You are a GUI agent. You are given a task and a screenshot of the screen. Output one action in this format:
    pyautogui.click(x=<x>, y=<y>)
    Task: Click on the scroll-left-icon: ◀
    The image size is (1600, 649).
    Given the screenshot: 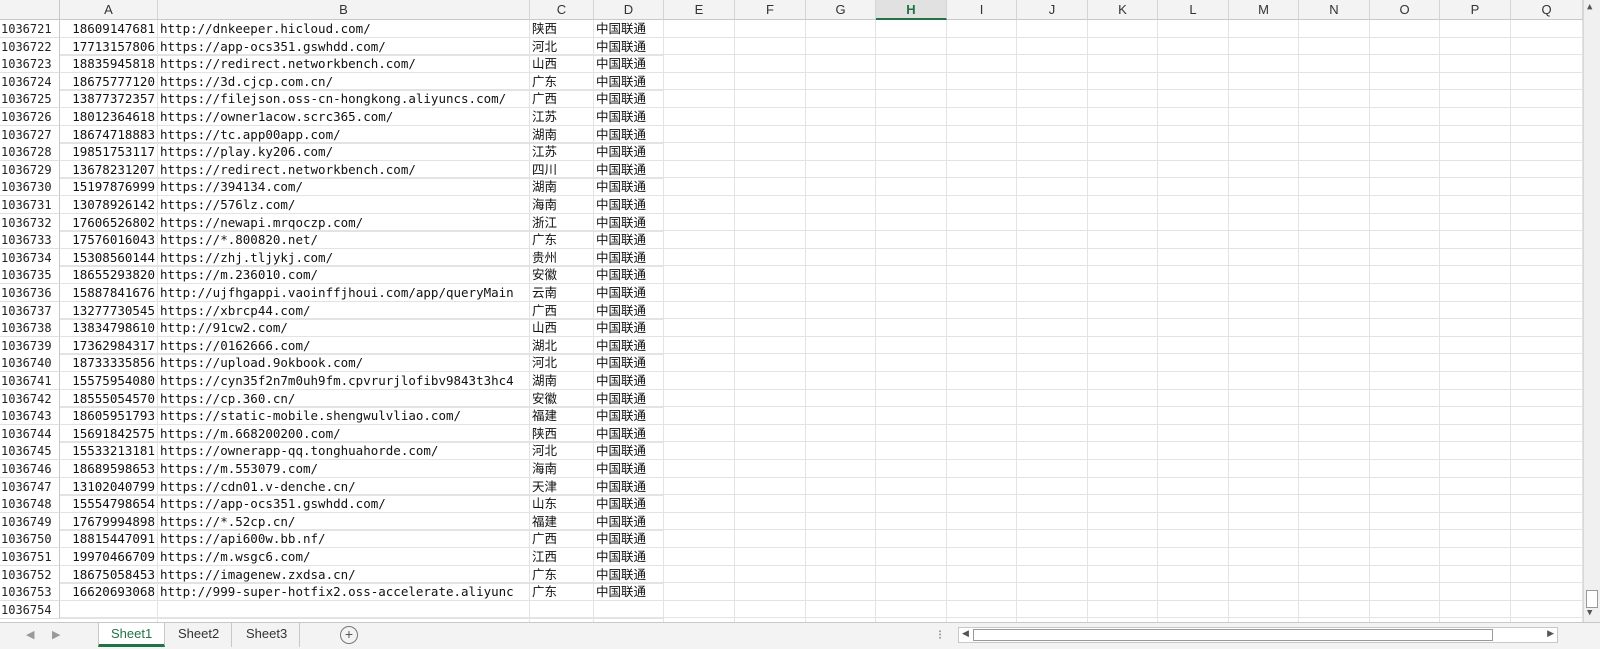 What is the action you would take?
    pyautogui.click(x=965, y=633)
    